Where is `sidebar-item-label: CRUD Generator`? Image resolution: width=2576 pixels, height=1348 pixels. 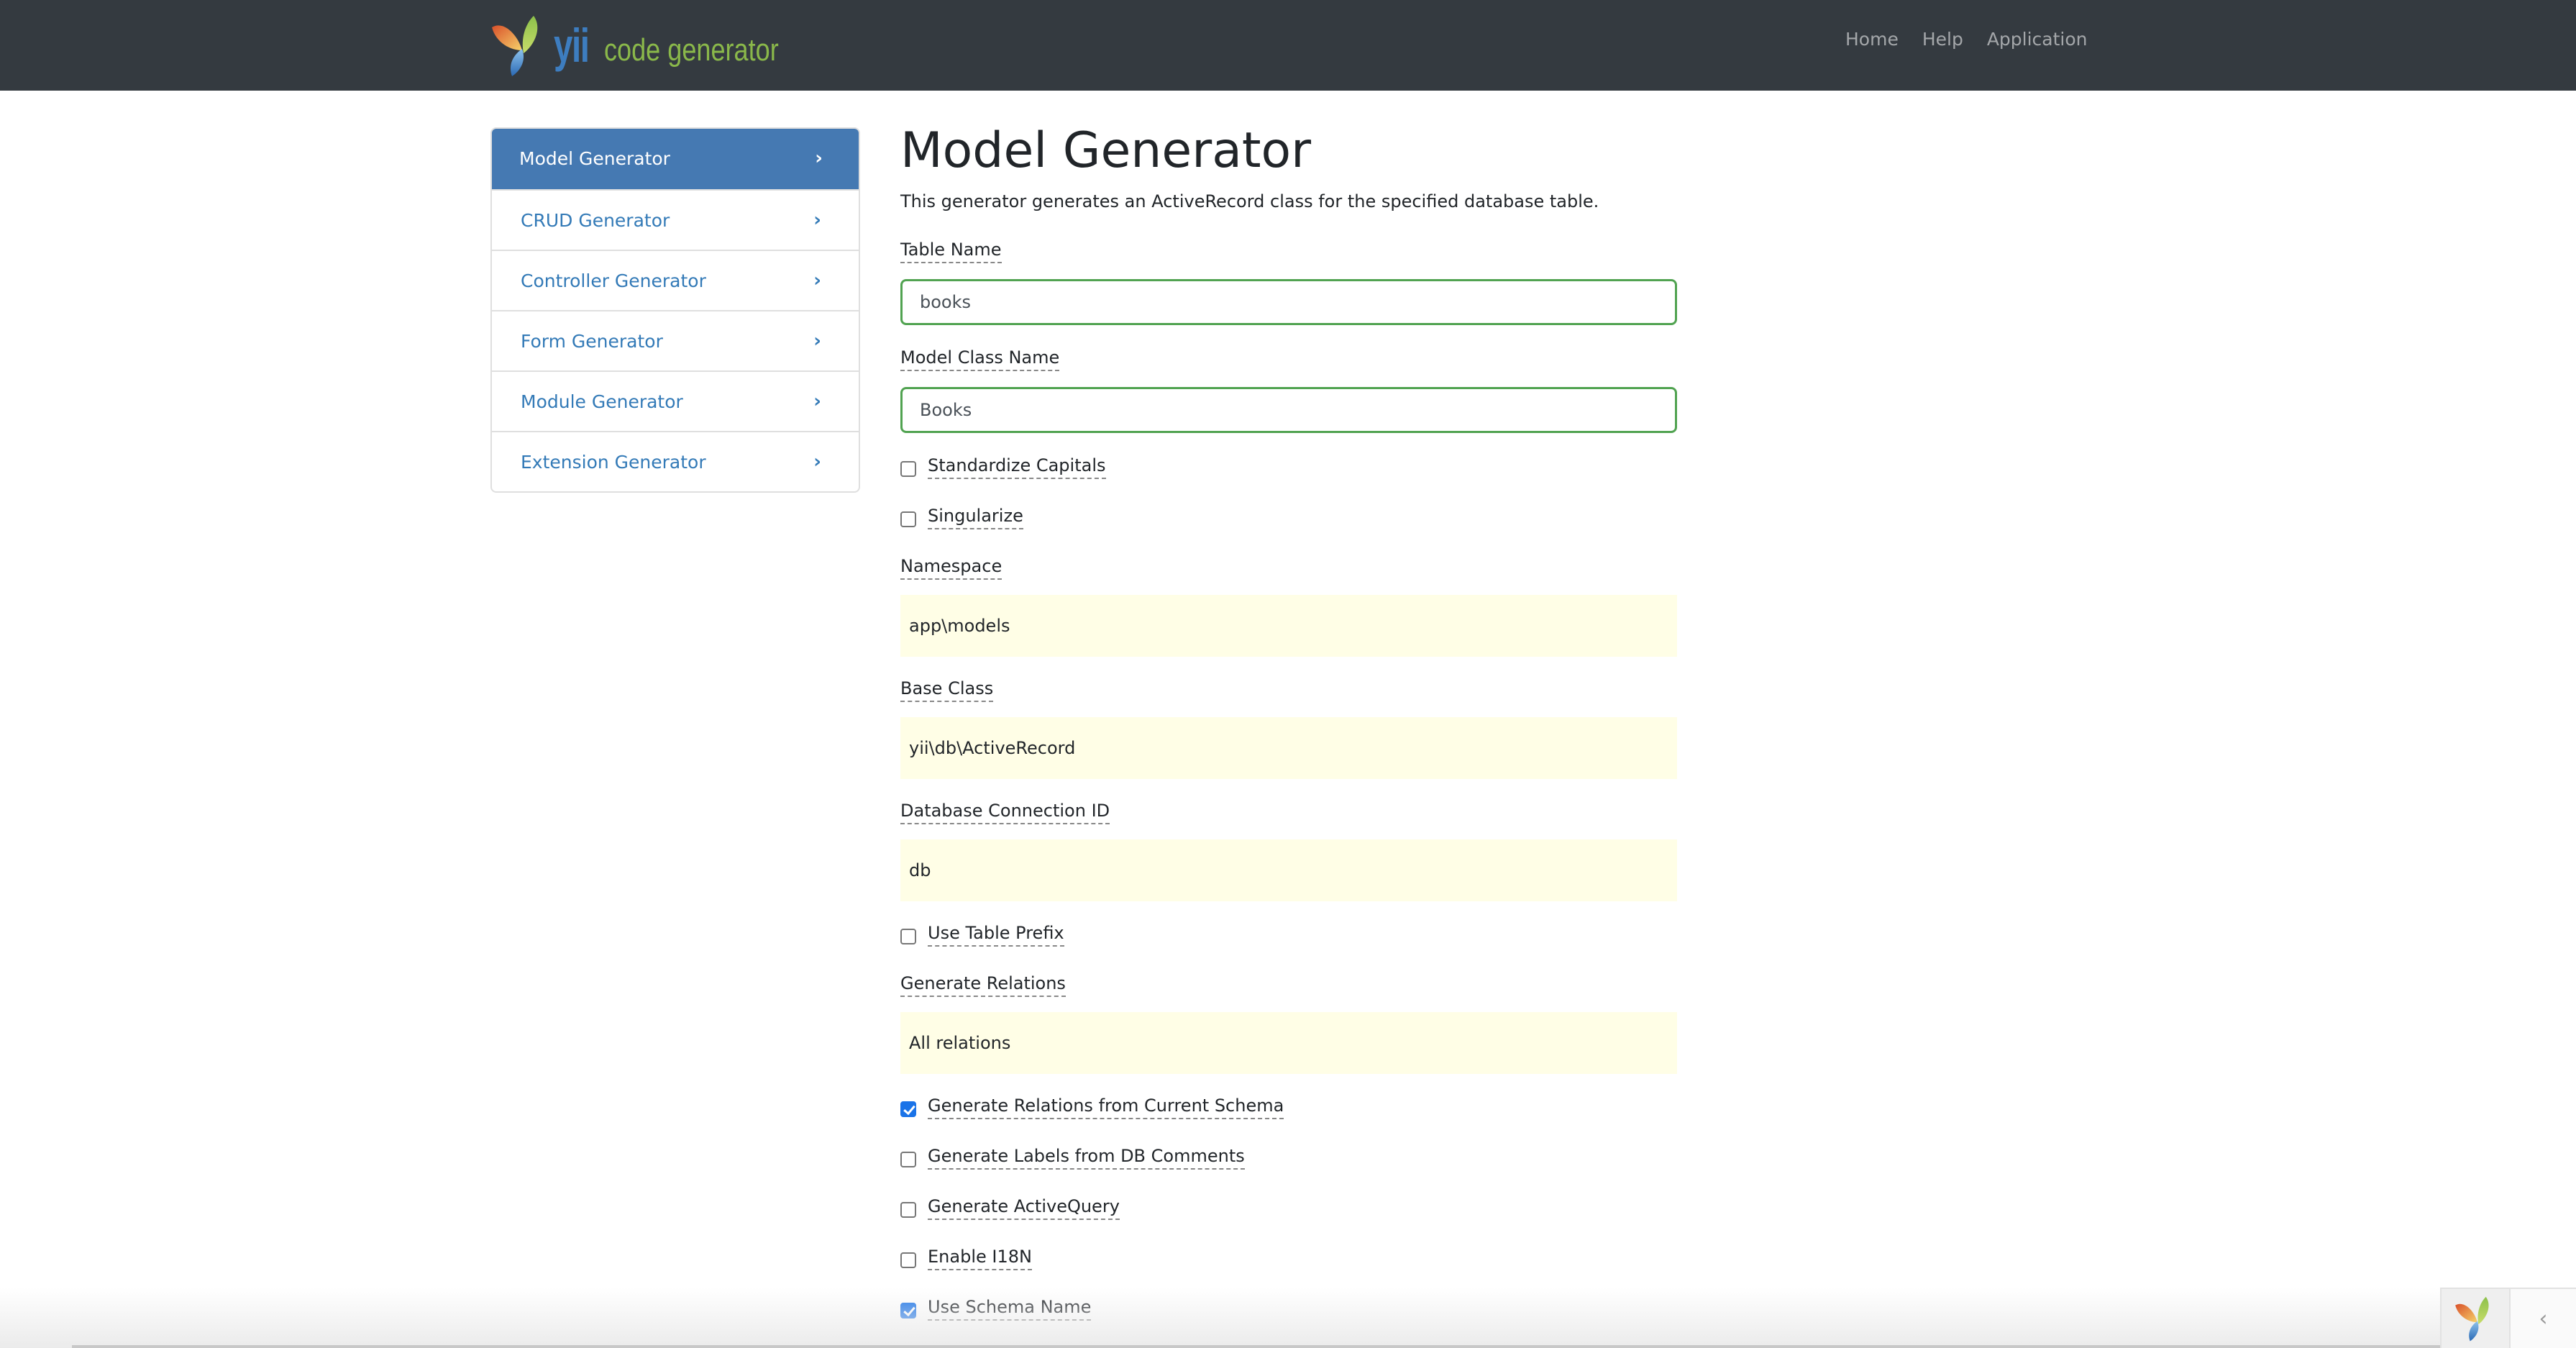
sidebar-item-label: CRUD Generator is located at coordinates (595, 220).